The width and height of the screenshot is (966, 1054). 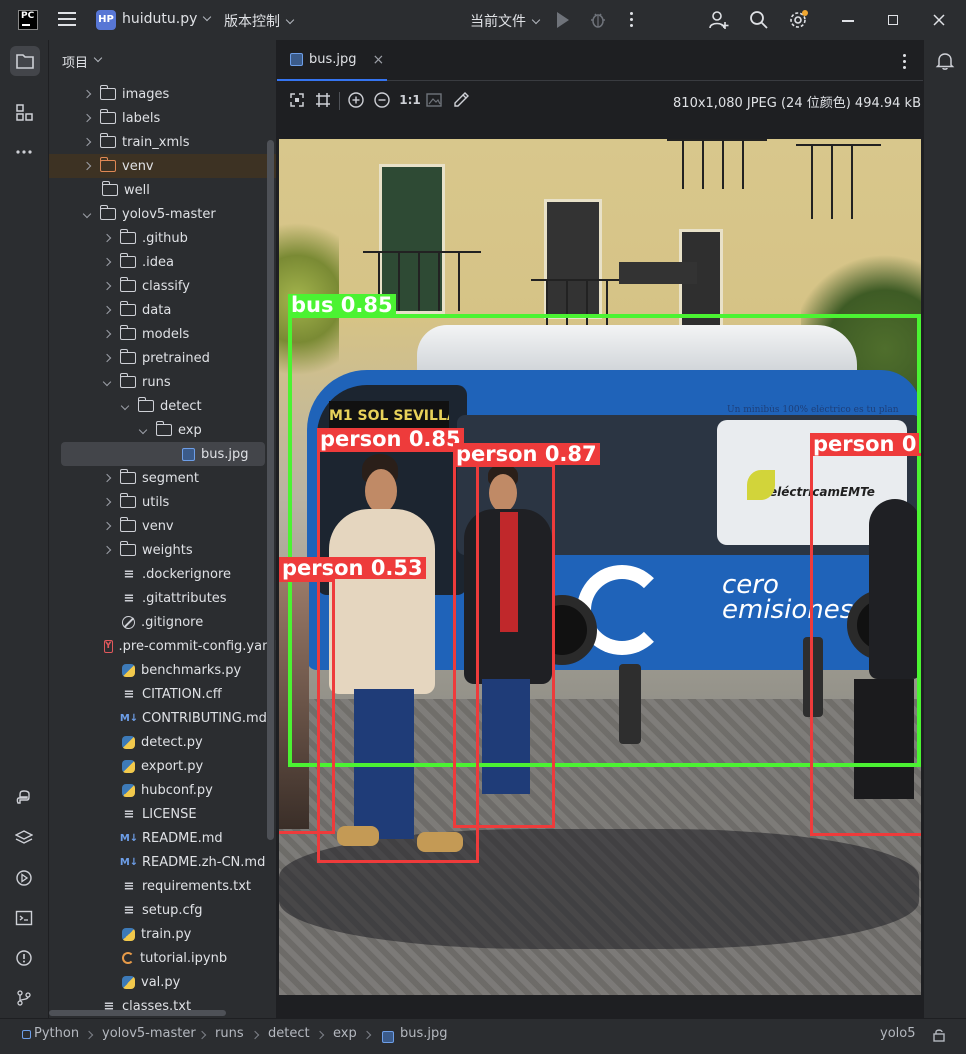 I want to click on tree-item: ≡ requirements.txt, so click(x=162, y=886).